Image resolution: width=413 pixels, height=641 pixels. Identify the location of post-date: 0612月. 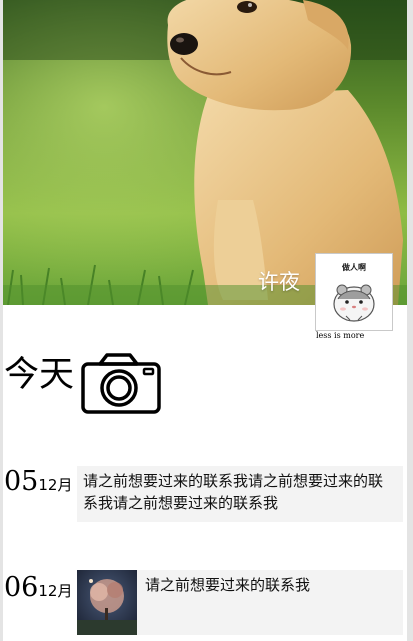
(38, 587).